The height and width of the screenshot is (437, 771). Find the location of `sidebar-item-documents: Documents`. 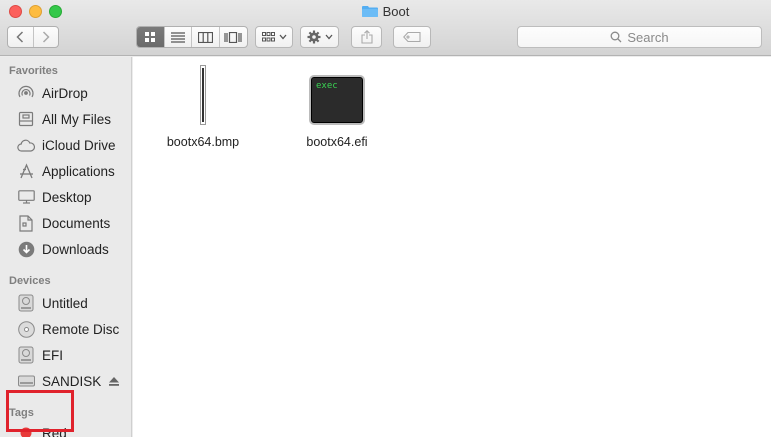

sidebar-item-documents: Documents is located at coordinates (63, 223).